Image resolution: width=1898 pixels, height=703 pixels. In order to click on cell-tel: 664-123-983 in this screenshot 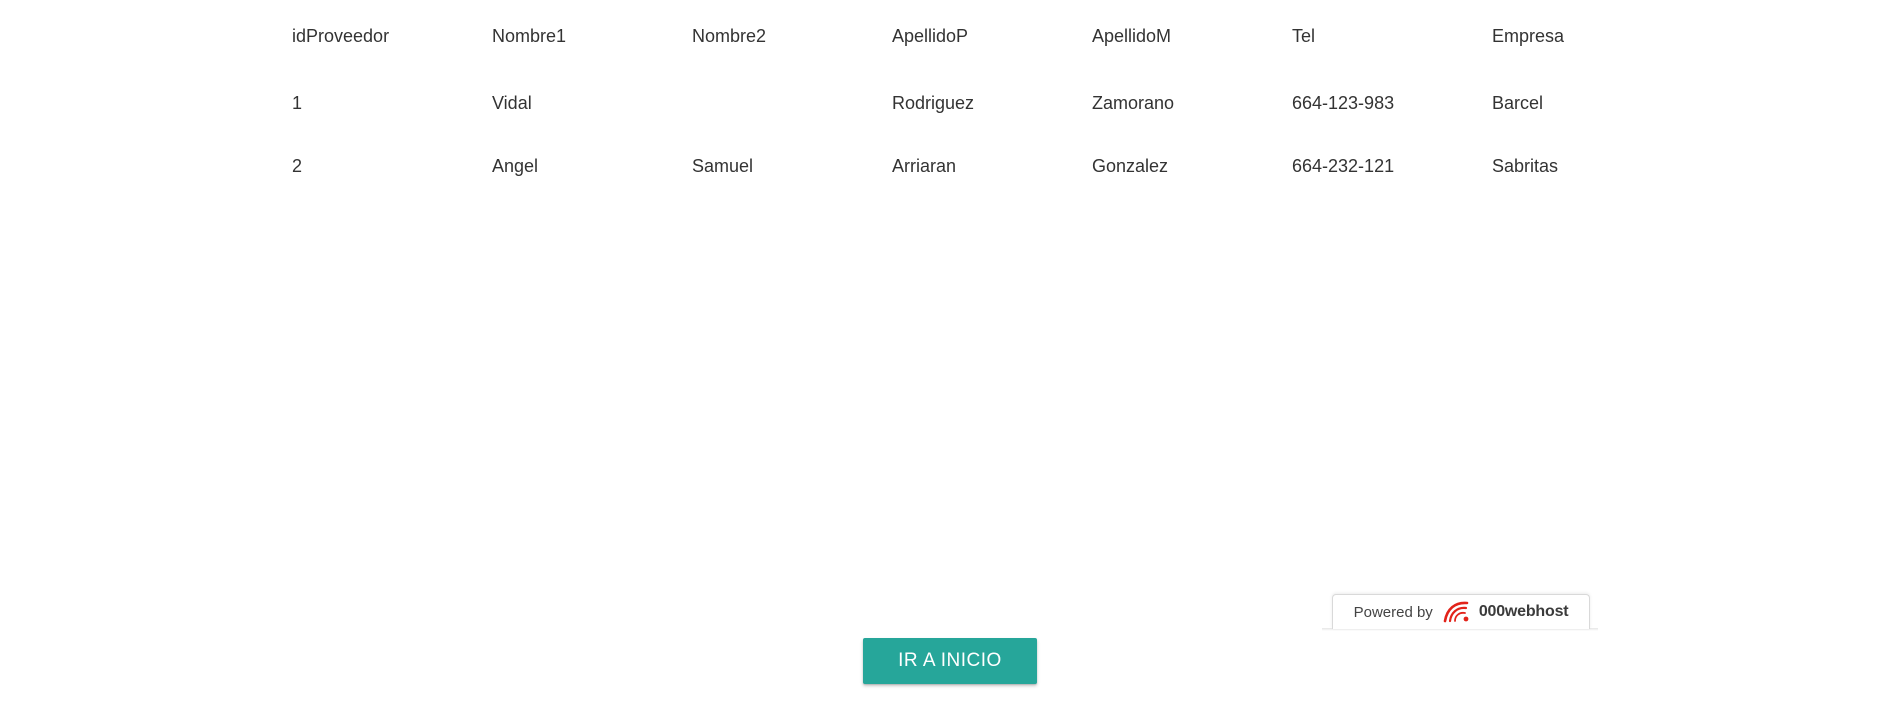, I will do `click(1343, 103)`.